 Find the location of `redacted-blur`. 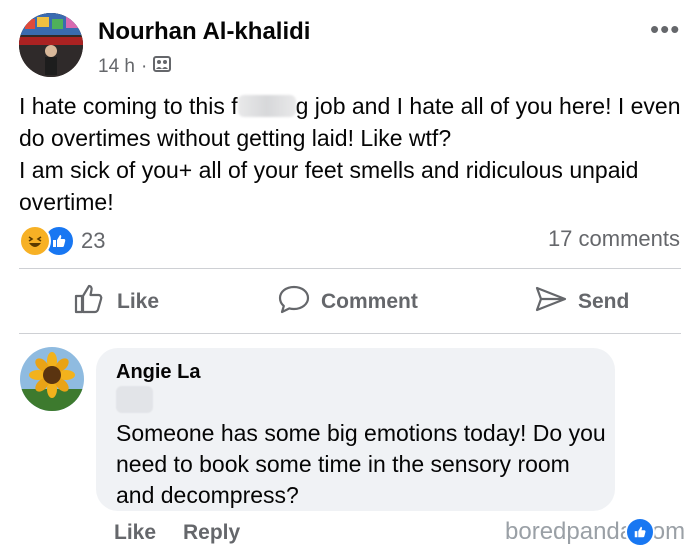

redacted-blur is located at coordinates (134, 399).